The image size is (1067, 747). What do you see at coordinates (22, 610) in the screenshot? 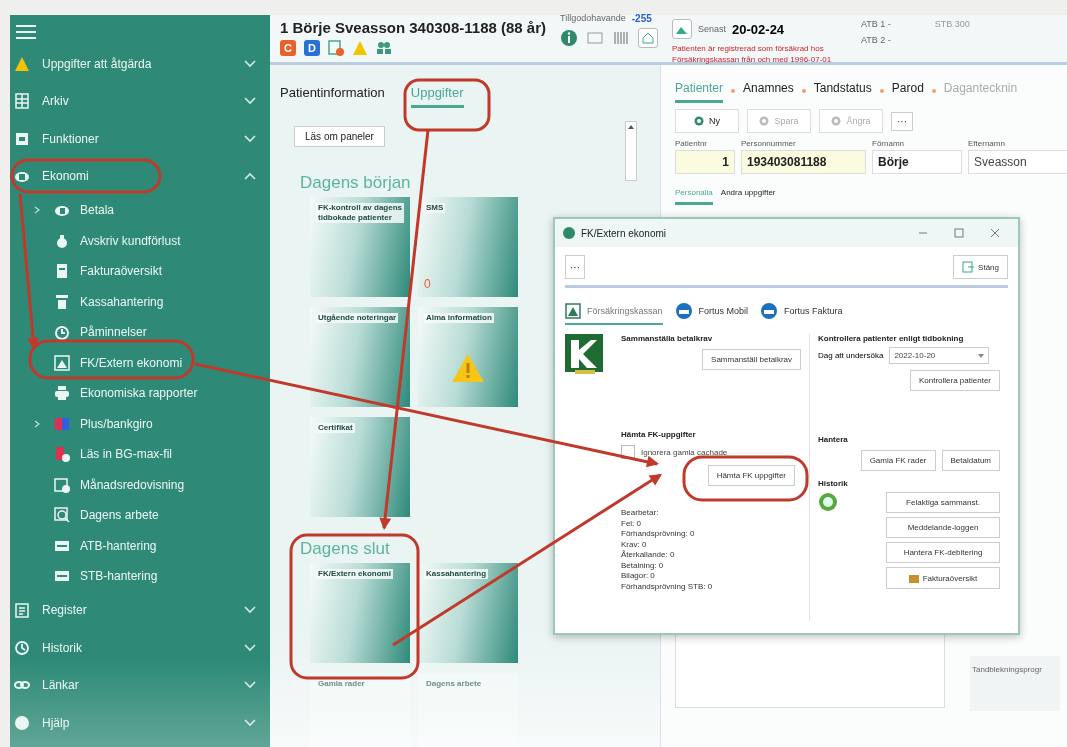
I see `clipboard-icon` at bounding box center [22, 610].